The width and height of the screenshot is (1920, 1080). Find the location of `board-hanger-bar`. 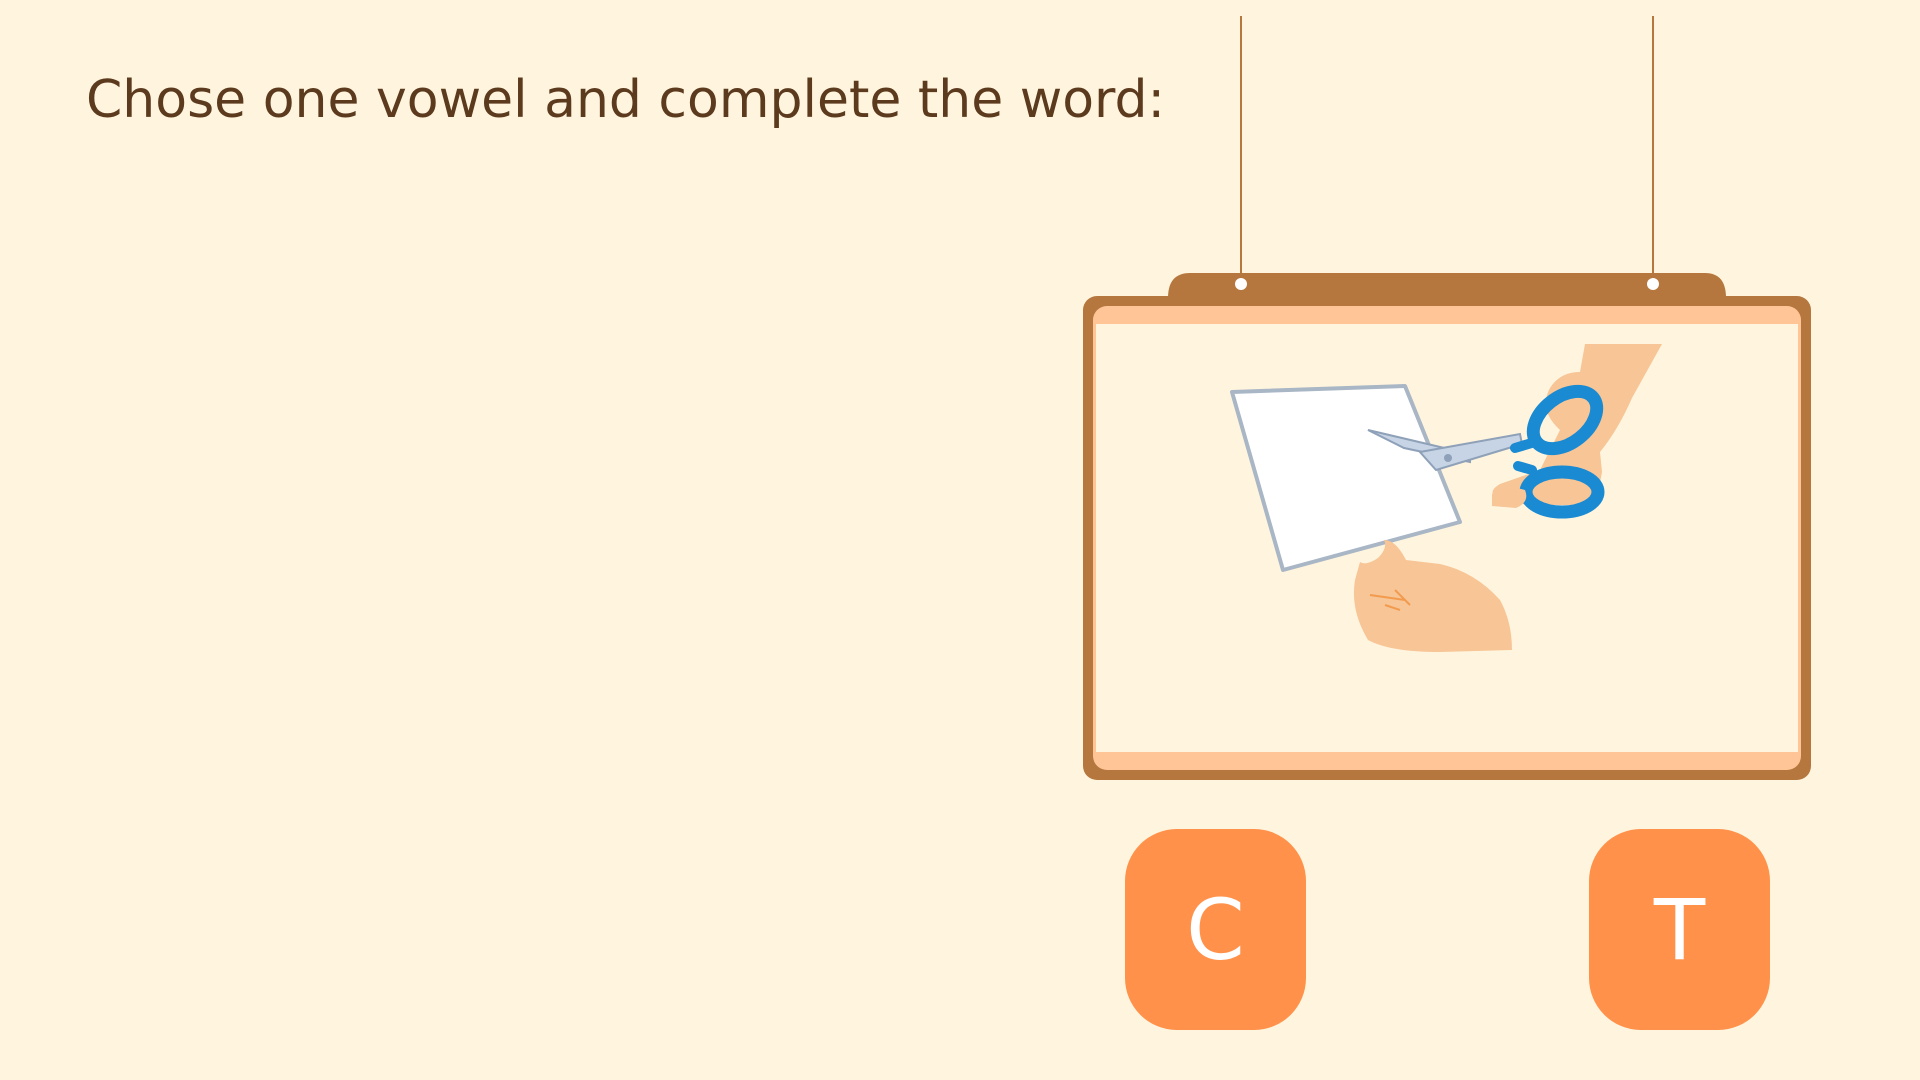

board-hanger-bar is located at coordinates (1447, 285).